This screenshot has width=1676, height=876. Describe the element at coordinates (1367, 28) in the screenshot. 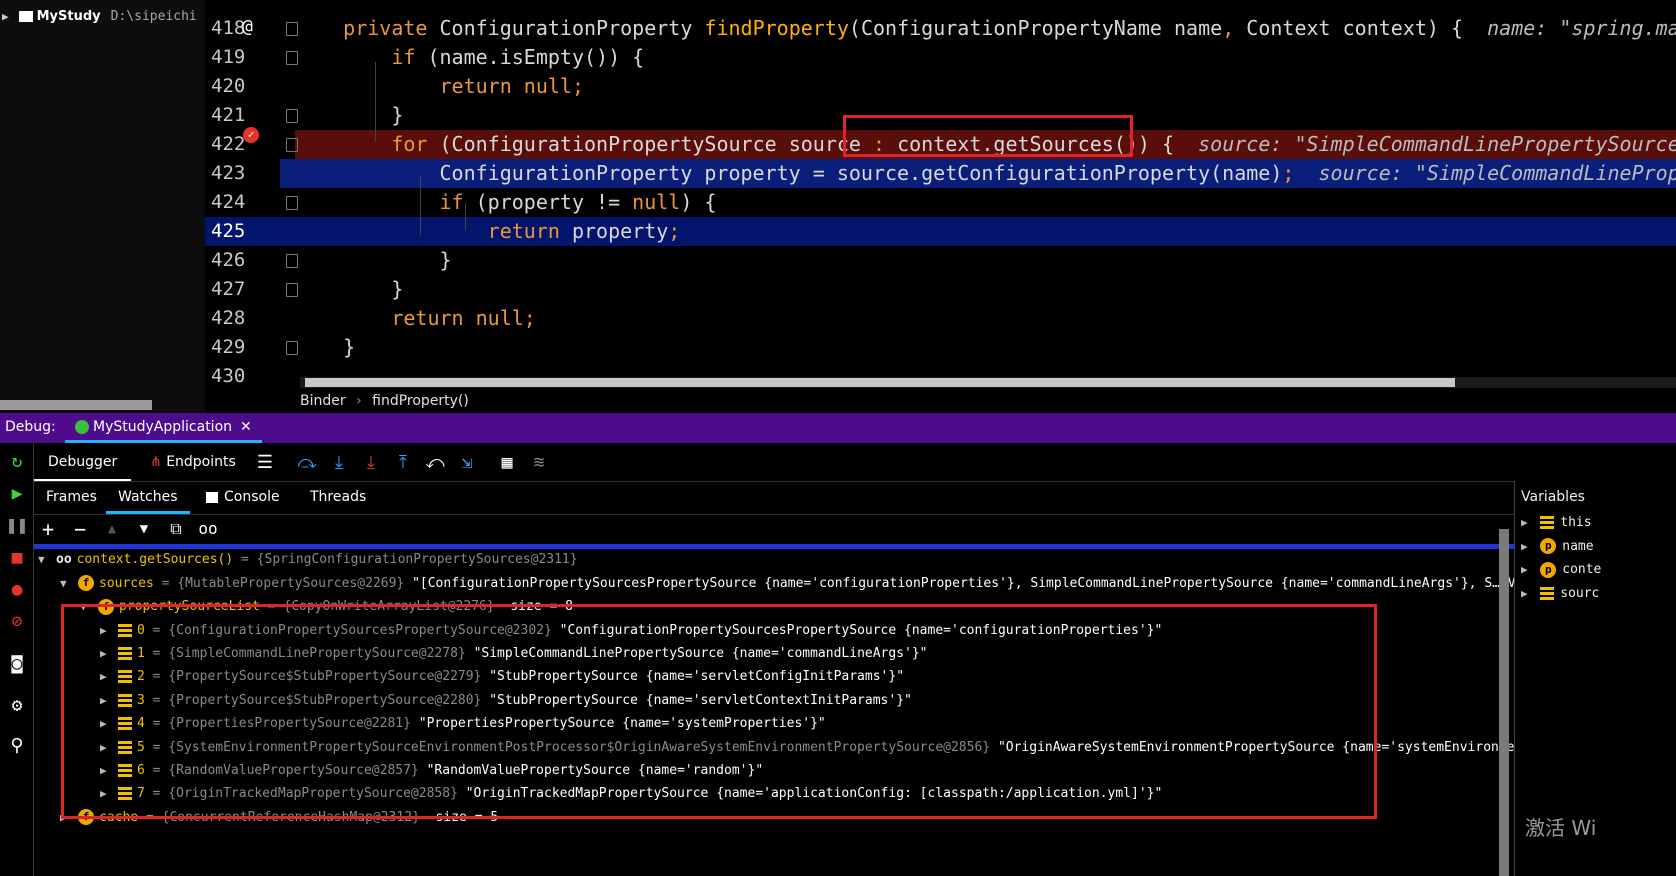

I see `code-token: Context context) {` at that location.